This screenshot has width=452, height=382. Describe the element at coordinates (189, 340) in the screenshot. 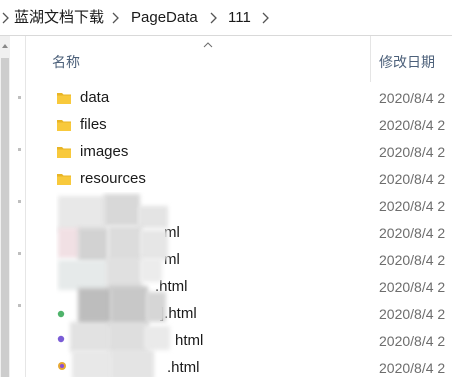

I see `file-name: html` at that location.